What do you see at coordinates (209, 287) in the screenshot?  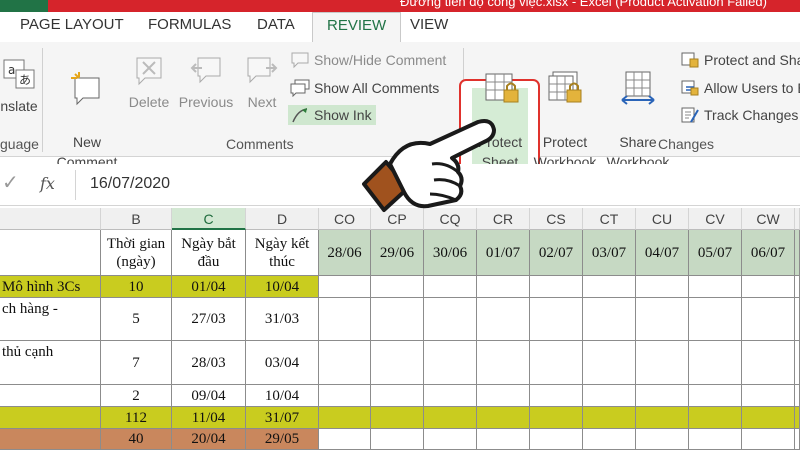 I see `start-date-cell: 01/04` at bounding box center [209, 287].